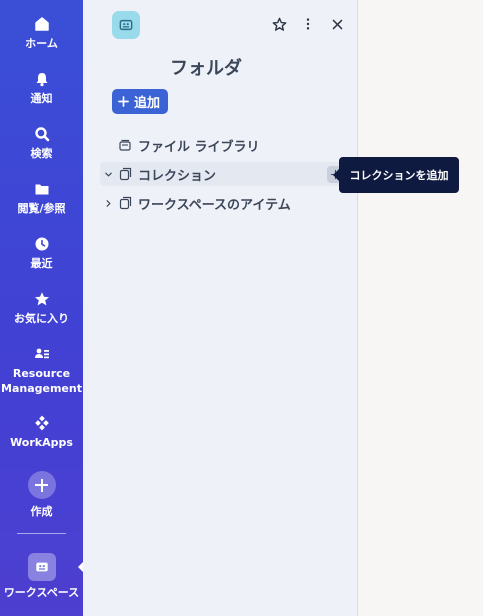  What do you see at coordinates (206, 68) in the screenshot?
I see `page-title: フォルダ` at bounding box center [206, 68].